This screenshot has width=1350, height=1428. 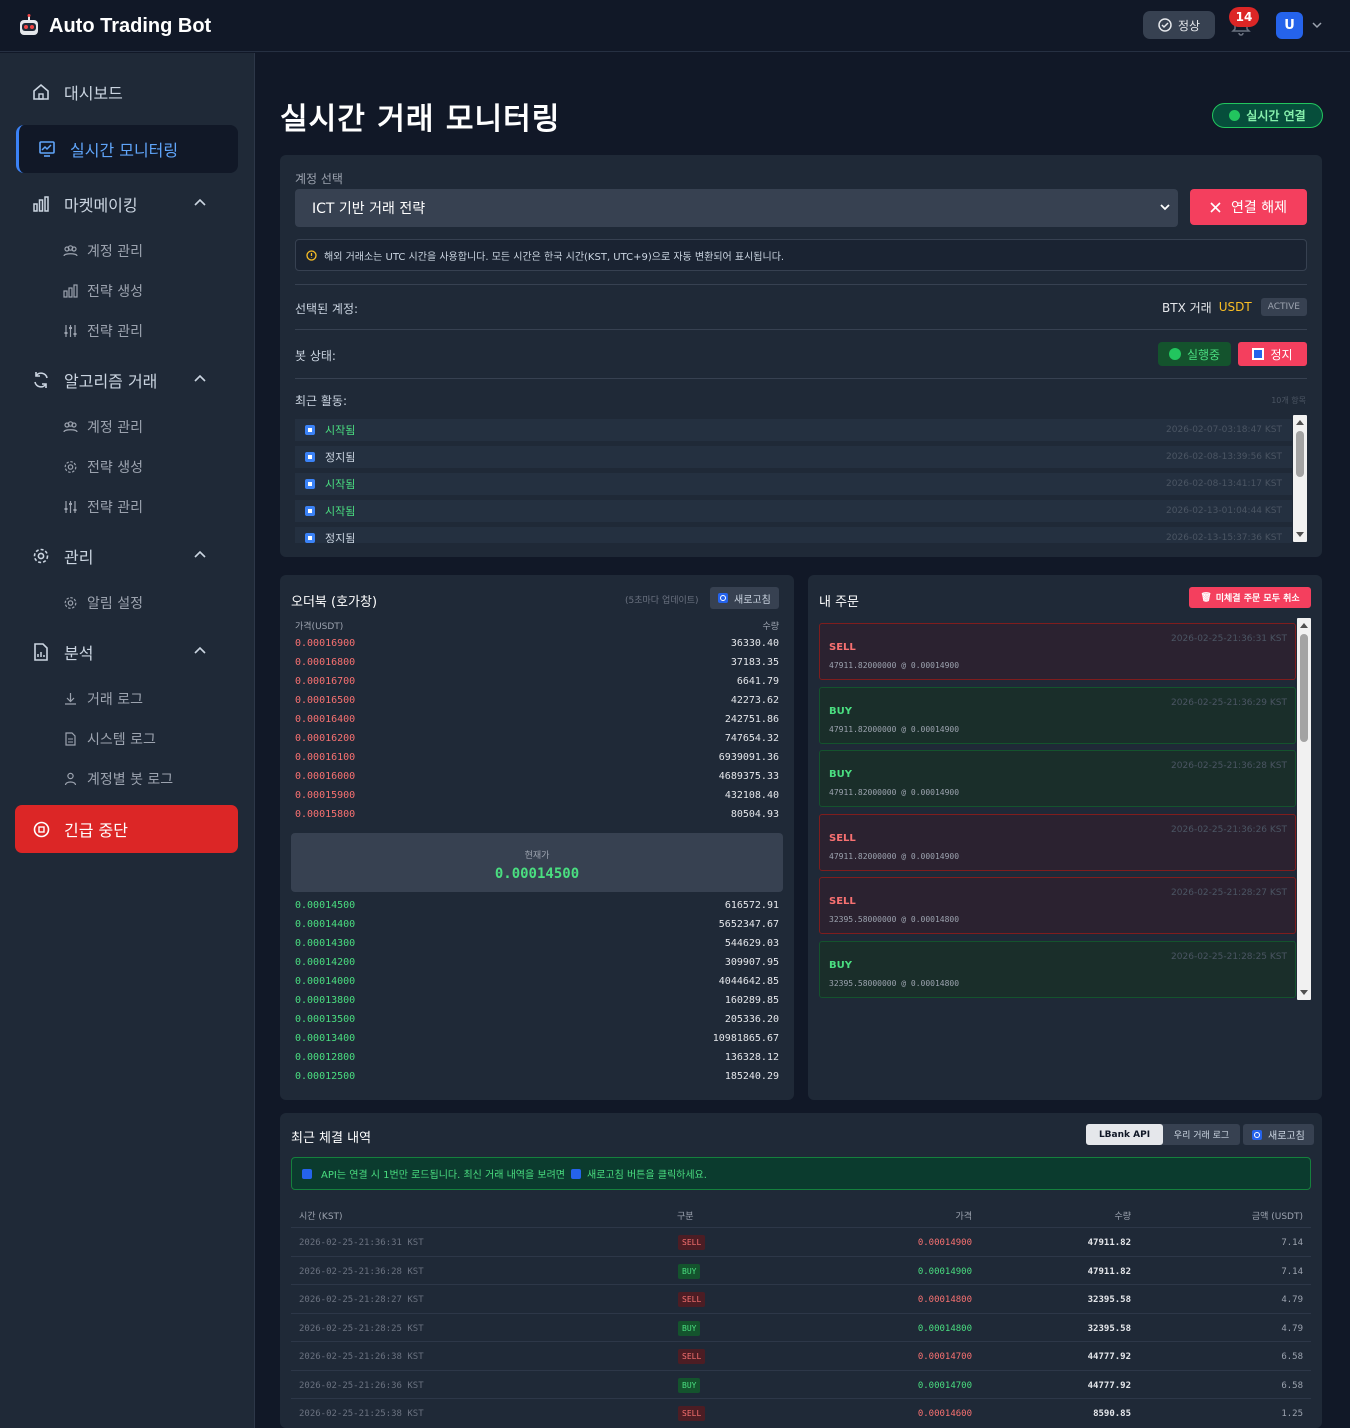 What do you see at coordinates (1300, 478) in the screenshot?
I see `activity-scrollbar` at bounding box center [1300, 478].